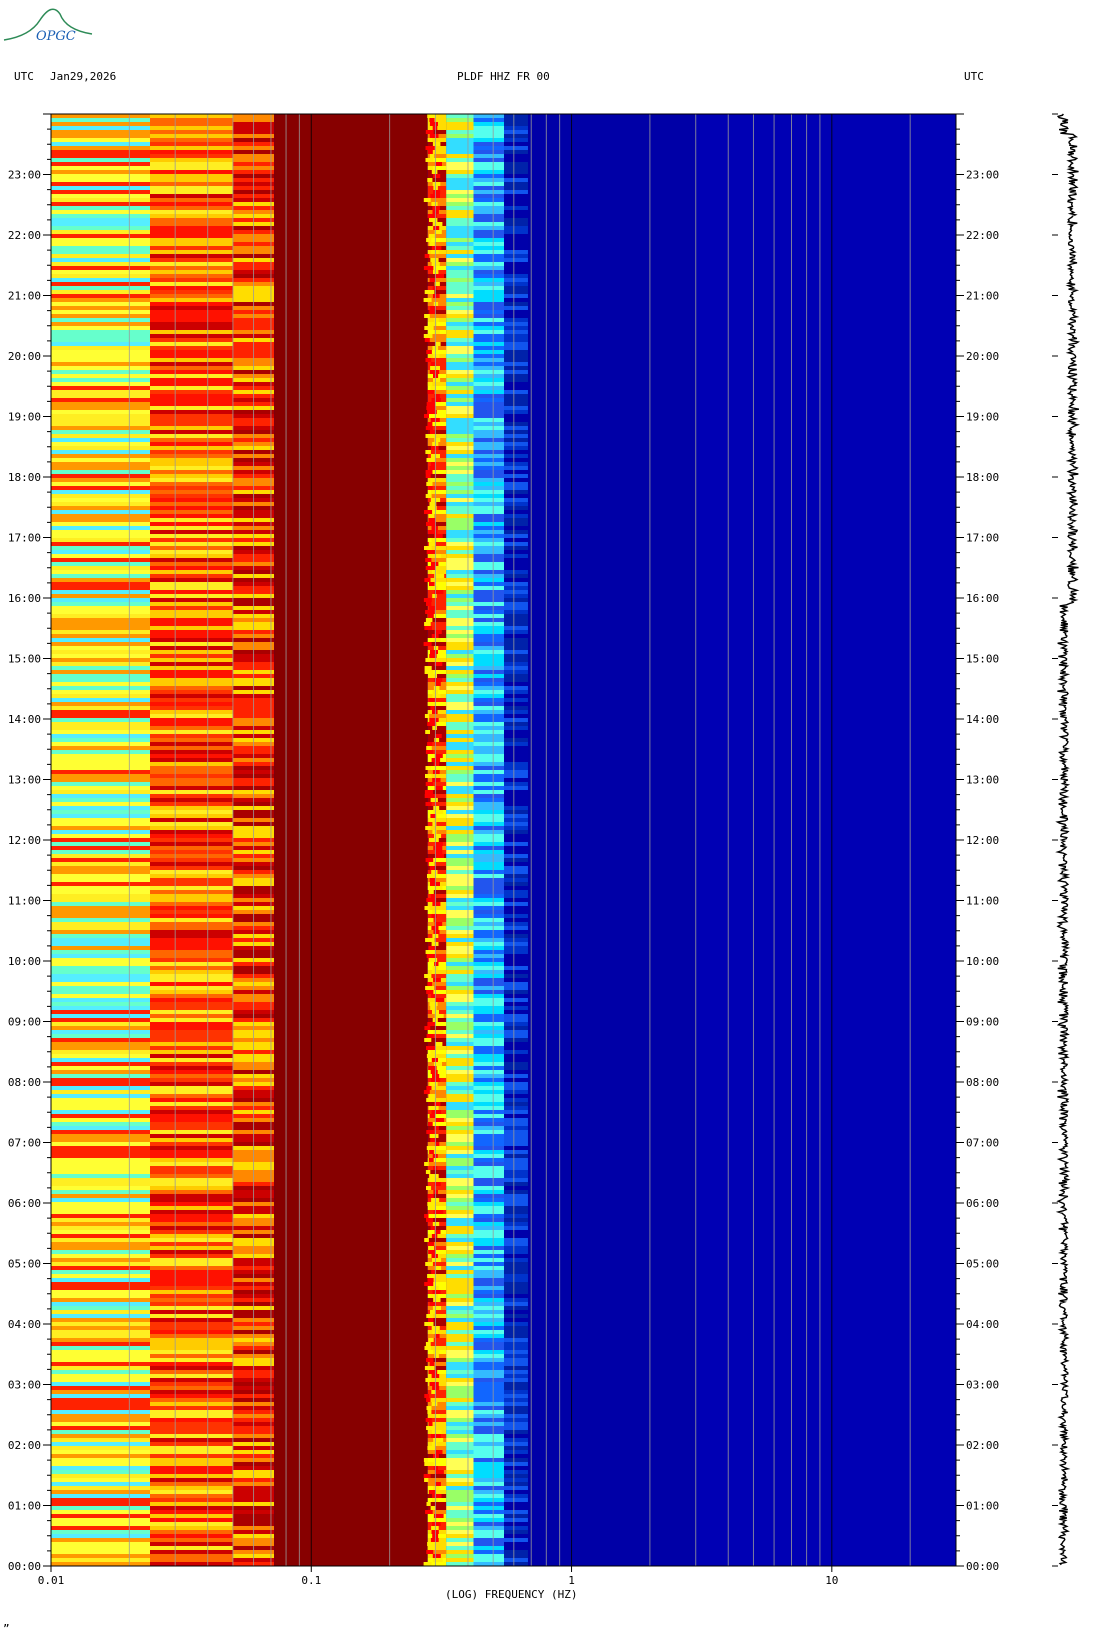 The image size is (1102, 1634). What do you see at coordinates (83, 76) in the screenshot?
I see `header-date: Jan29,2026` at bounding box center [83, 76].